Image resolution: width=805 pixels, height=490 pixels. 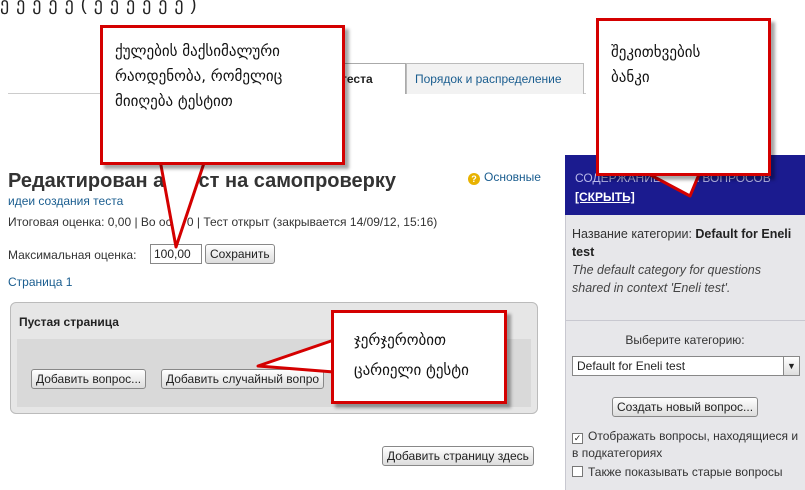 What do you see at coordinates (182, 203) in the screenshot?
I see `callout-1-pointer` at bounding box center [182, 203].